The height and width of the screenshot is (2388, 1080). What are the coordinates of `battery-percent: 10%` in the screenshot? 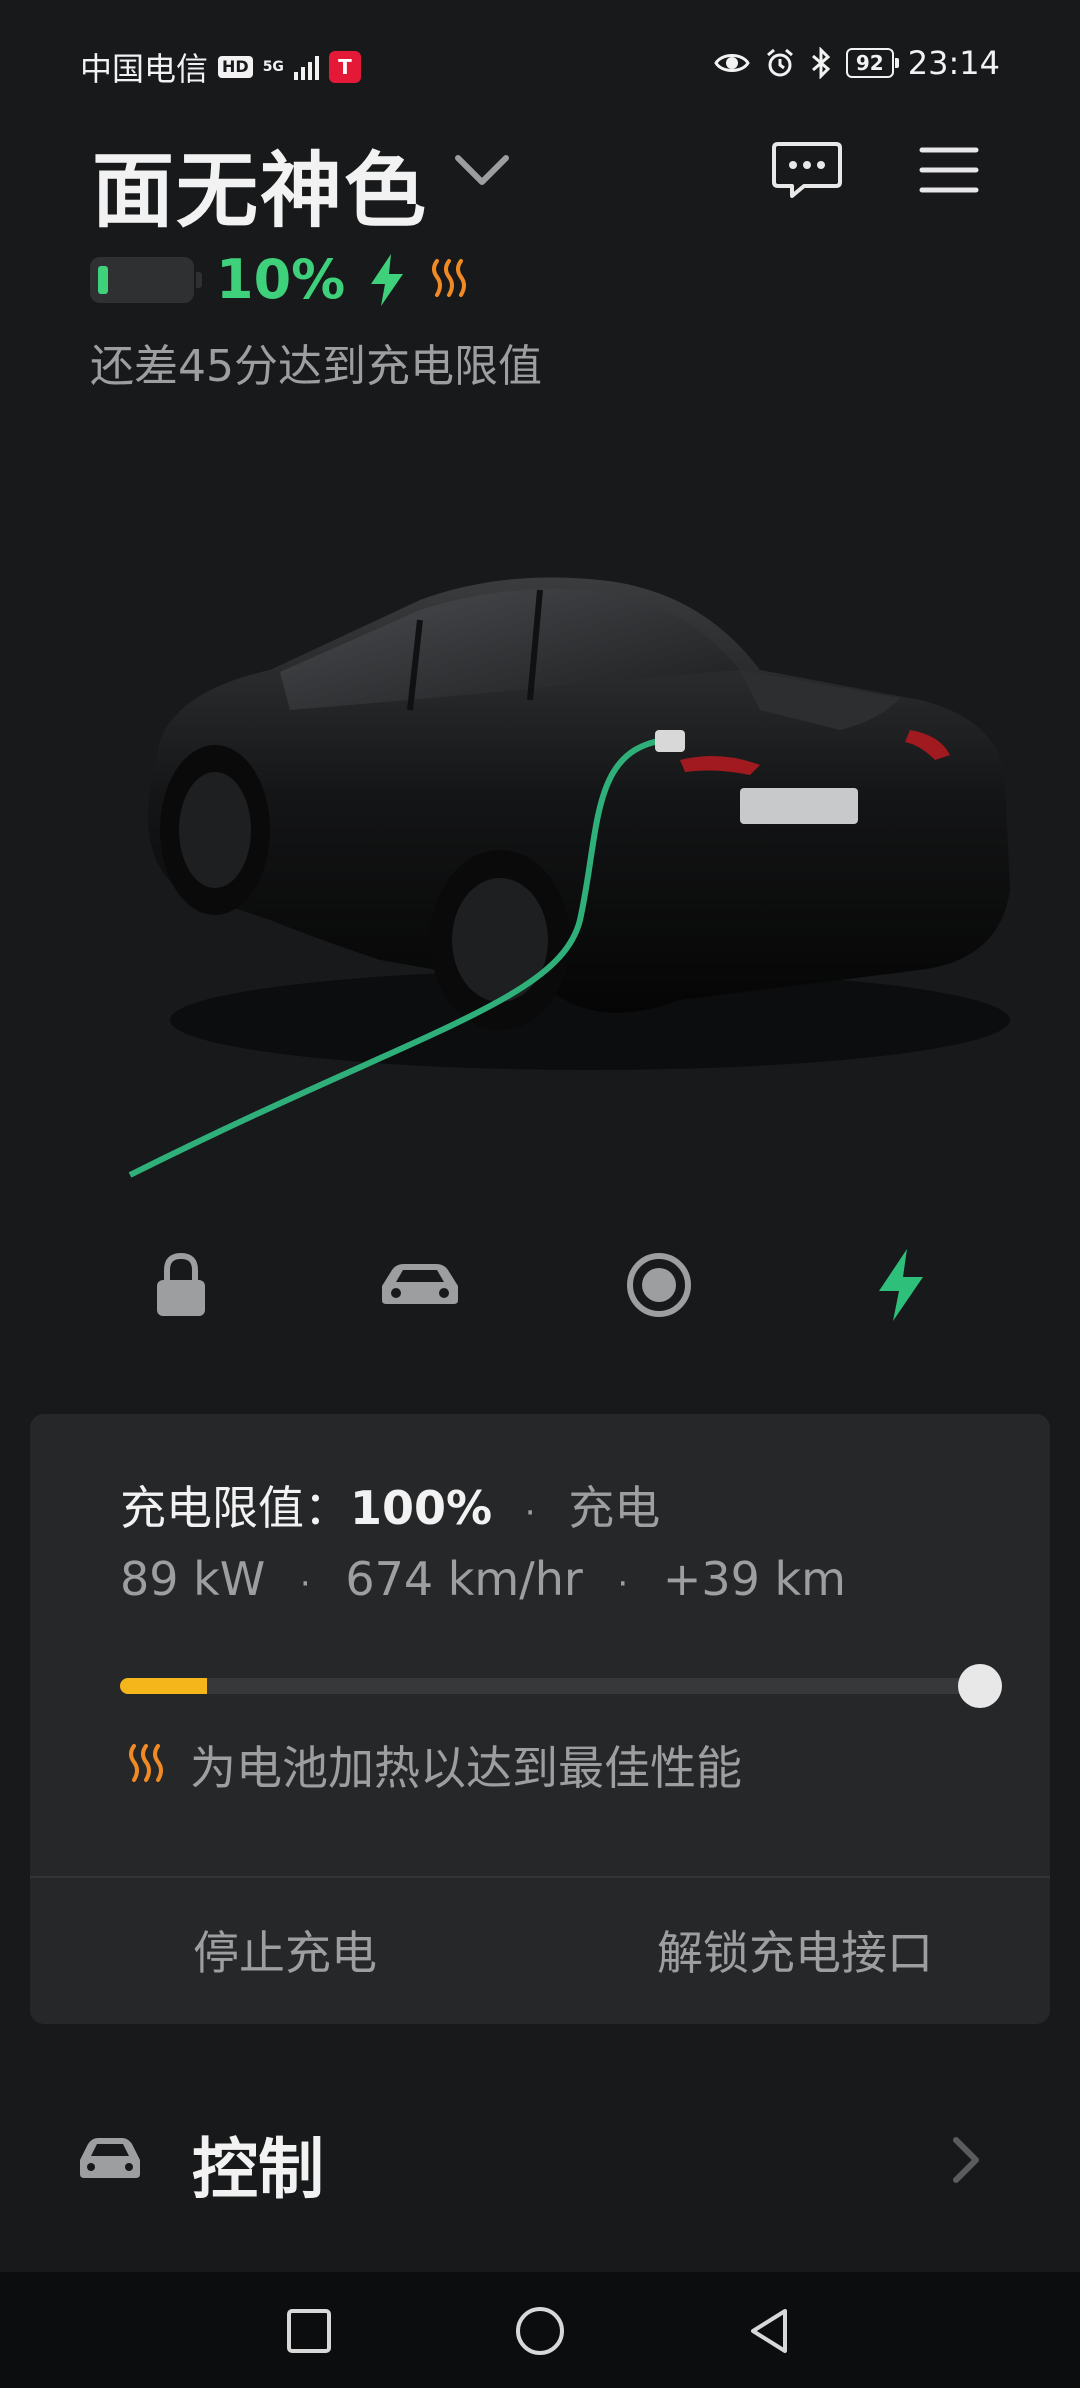 It's located at (281, 279).